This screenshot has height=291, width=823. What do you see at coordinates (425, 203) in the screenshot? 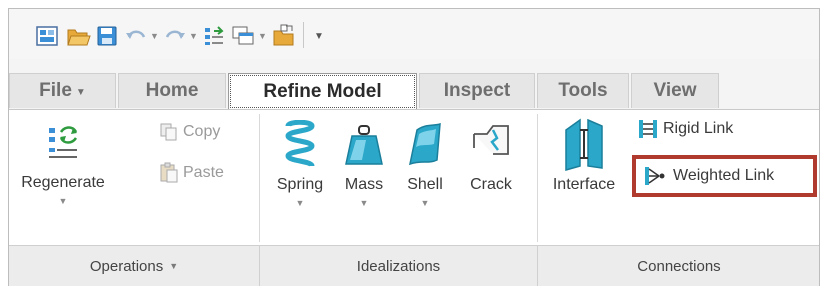
I see `shell-dropdown-icon: ▼` at bounding box center [425, 203].